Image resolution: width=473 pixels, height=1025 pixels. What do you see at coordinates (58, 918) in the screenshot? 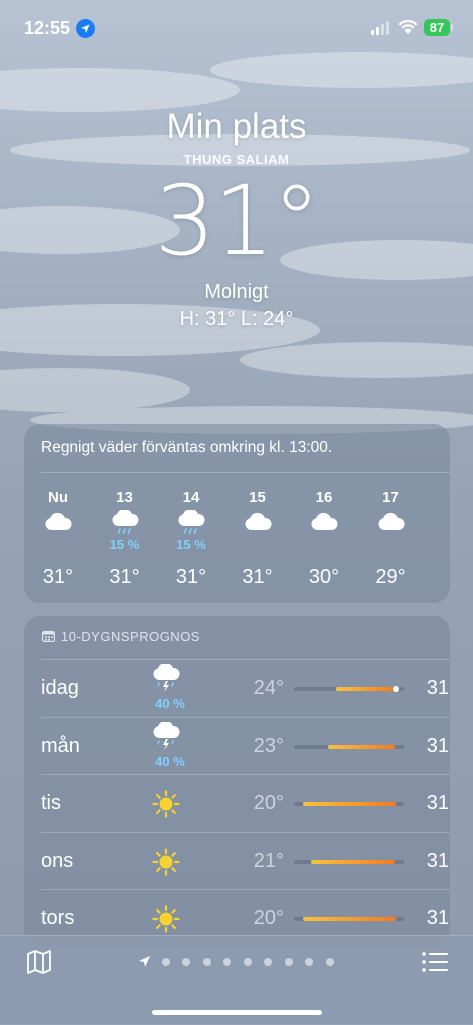
I see `day-name: tors` at bounding box center [58, 918].